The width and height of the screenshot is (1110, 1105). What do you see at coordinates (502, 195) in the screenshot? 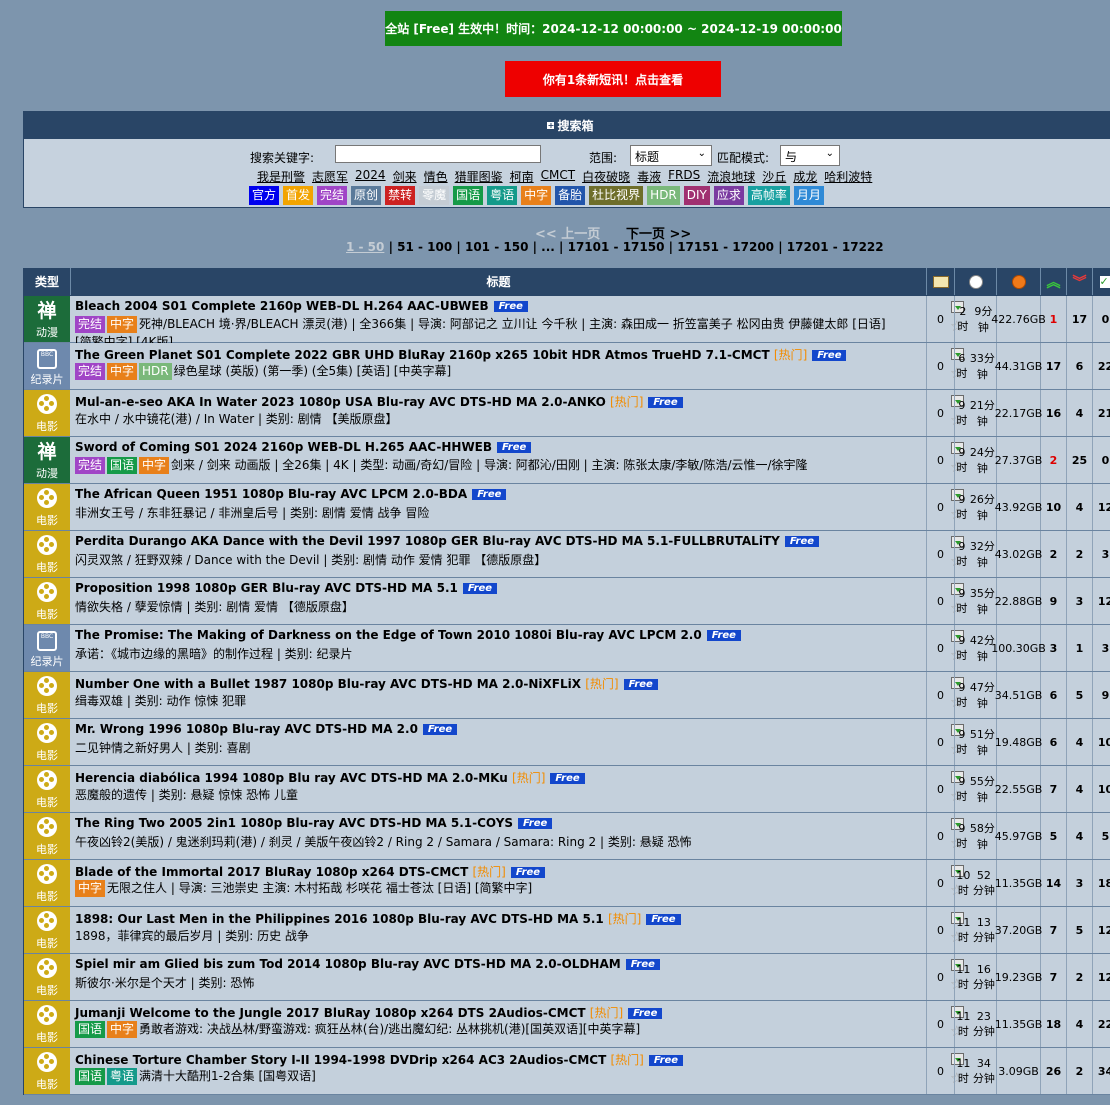
I see `tag-filter-button: 粤语` at bounding box center [502, 195].